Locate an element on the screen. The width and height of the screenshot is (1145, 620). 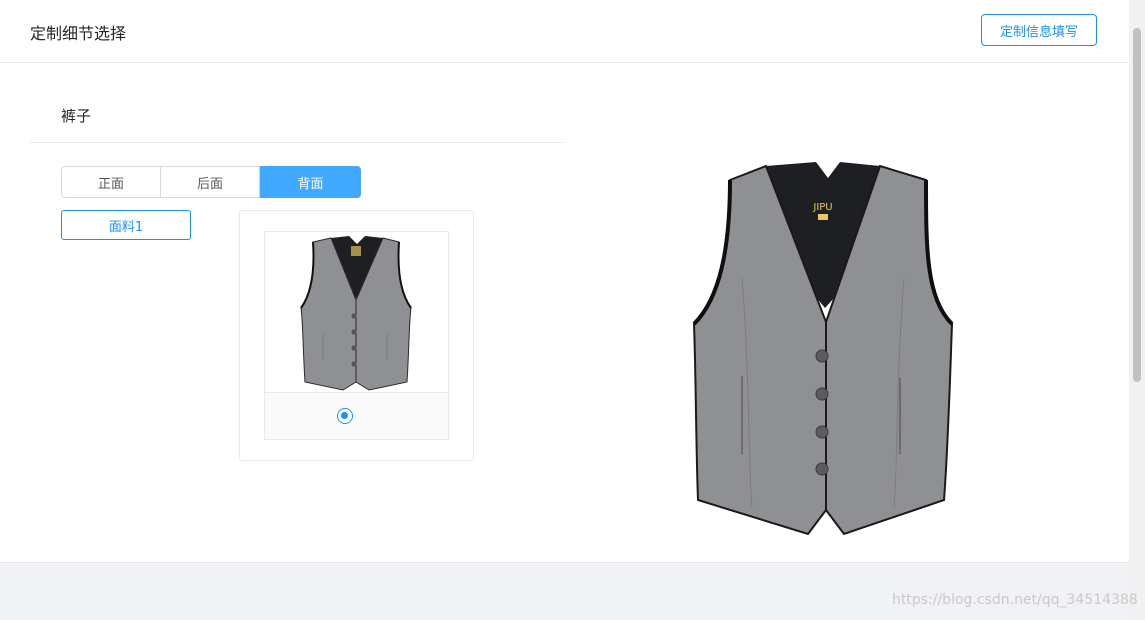
page-scrollbar is located at coordinates (1137, 310).